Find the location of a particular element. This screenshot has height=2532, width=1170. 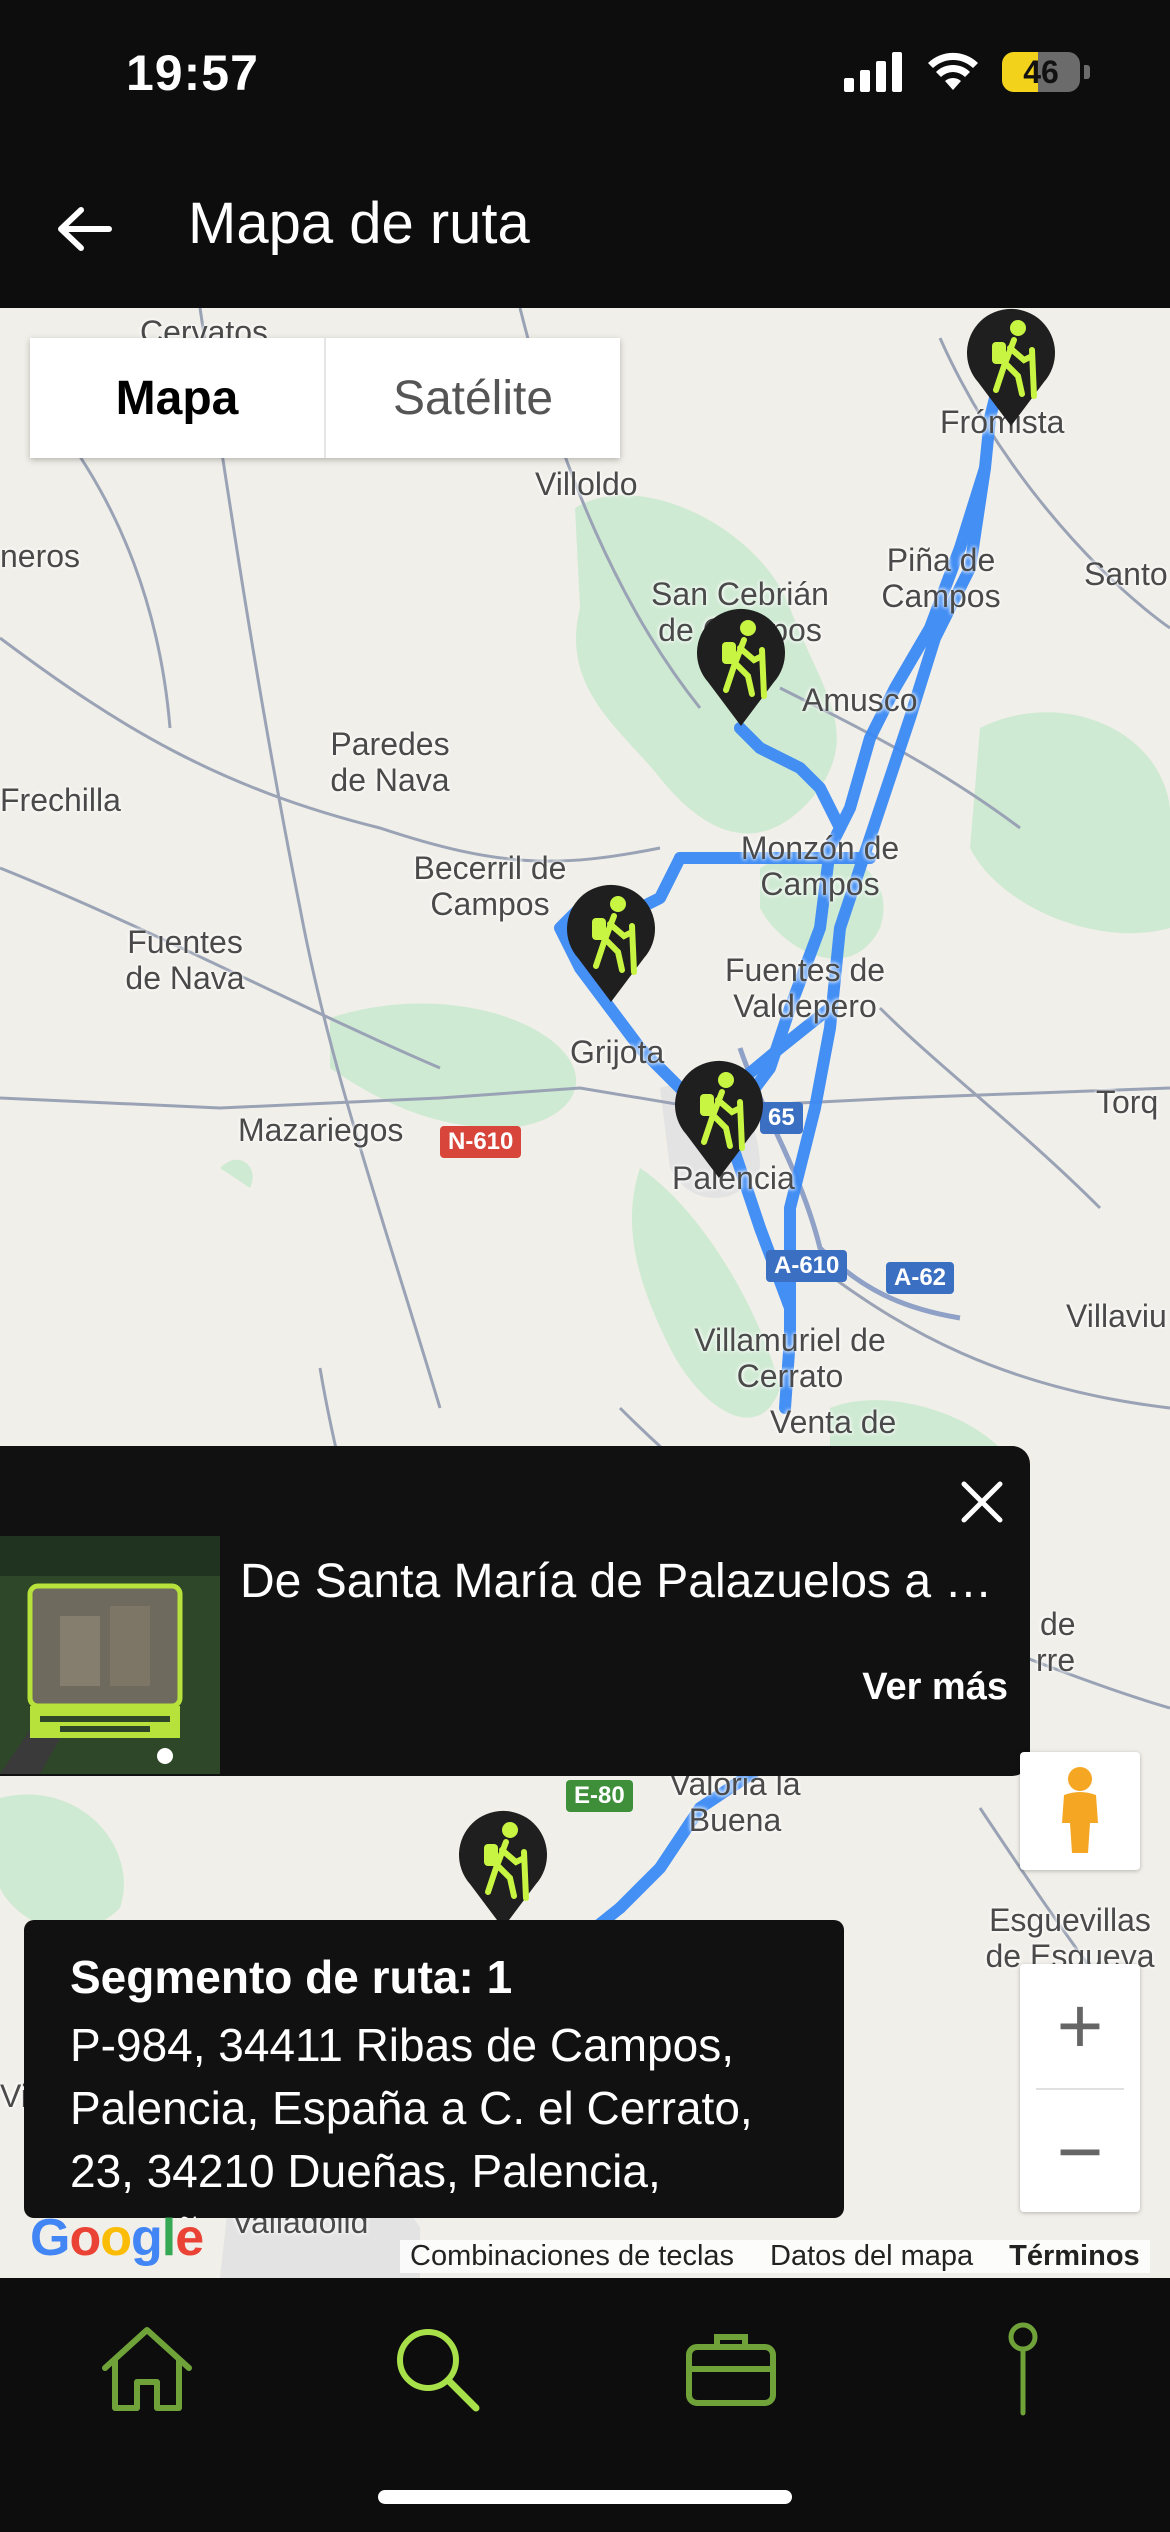

road-badge: A-62 is located at coordinates (920, 1278).